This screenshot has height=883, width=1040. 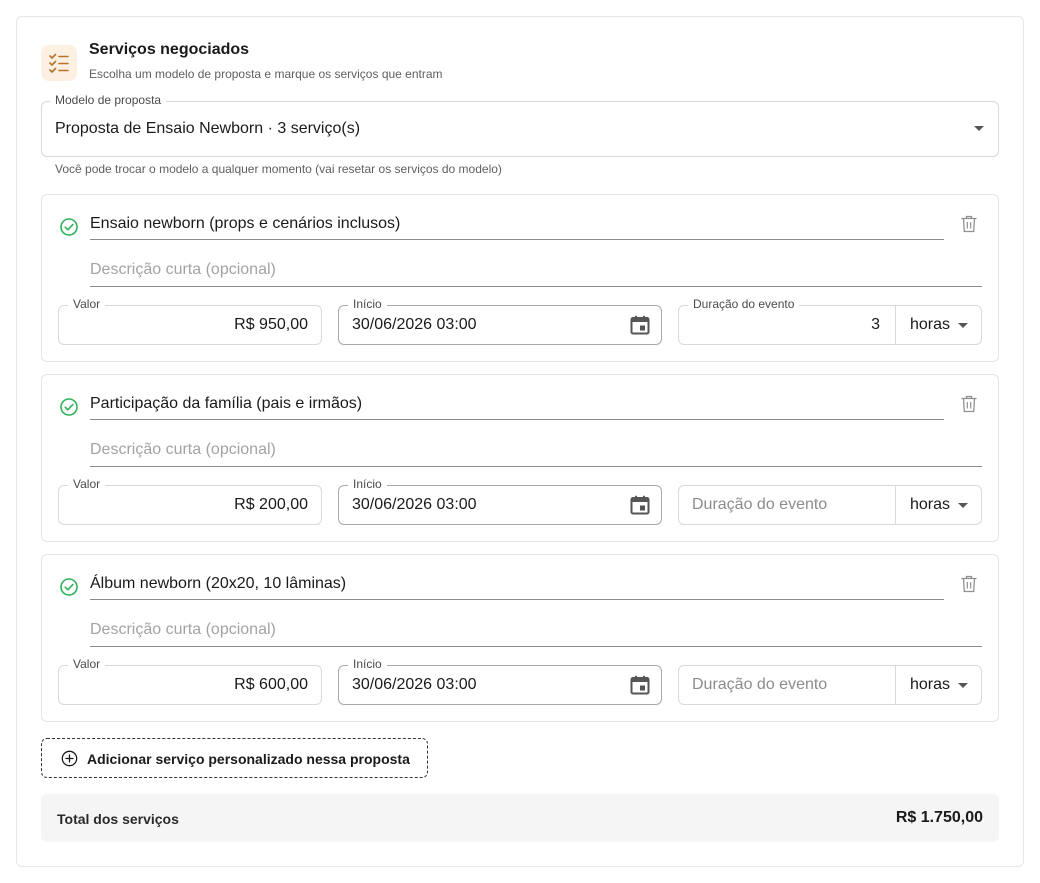 What do you see at coordinates (830, 321) in the screenshot?
I see `duracao-field: Duração do evento 3 horas` at bounding box center [830, 321].